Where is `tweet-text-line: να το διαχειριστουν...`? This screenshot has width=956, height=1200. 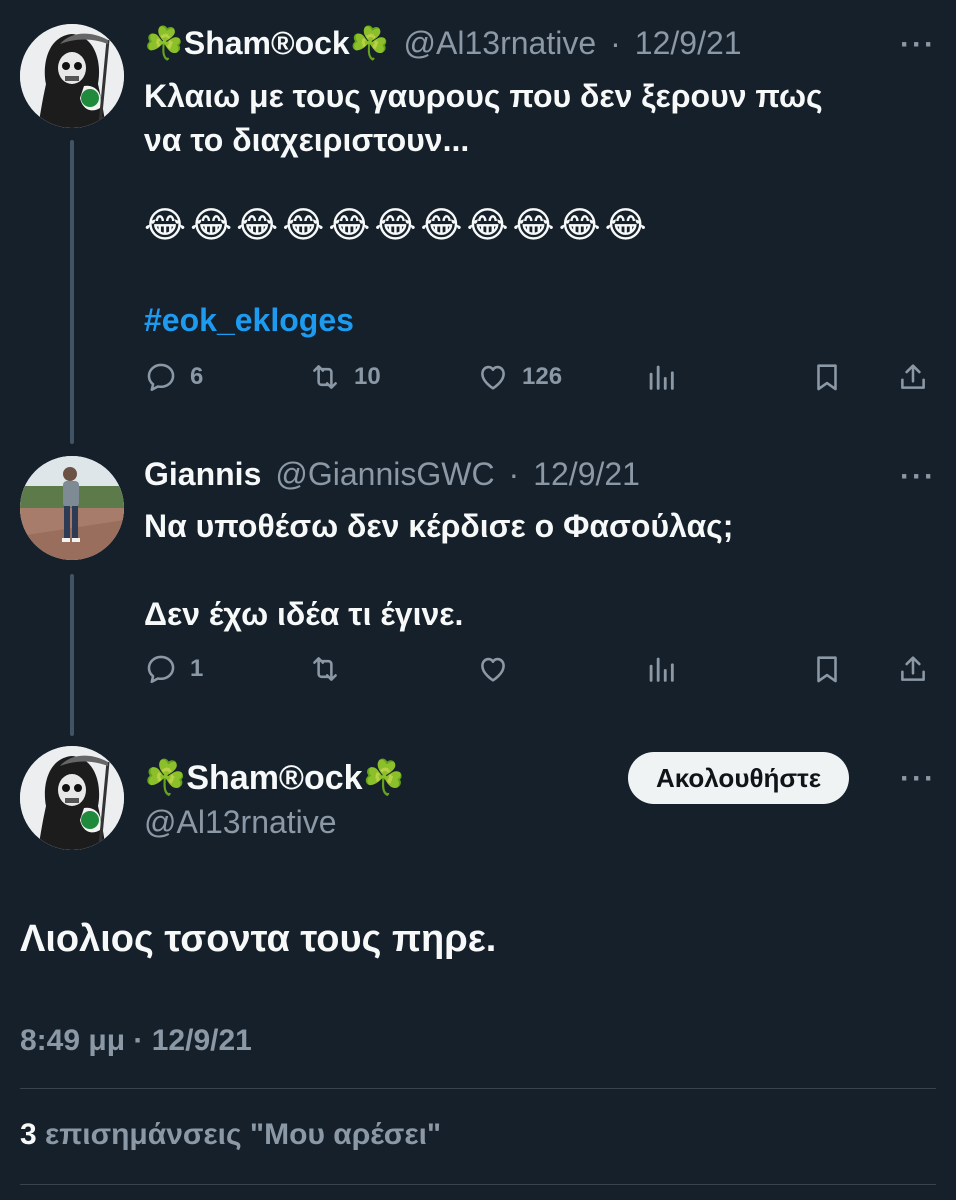 tweet-text-line: να το διαχειριστουν... is located at coordinates (307, 140).